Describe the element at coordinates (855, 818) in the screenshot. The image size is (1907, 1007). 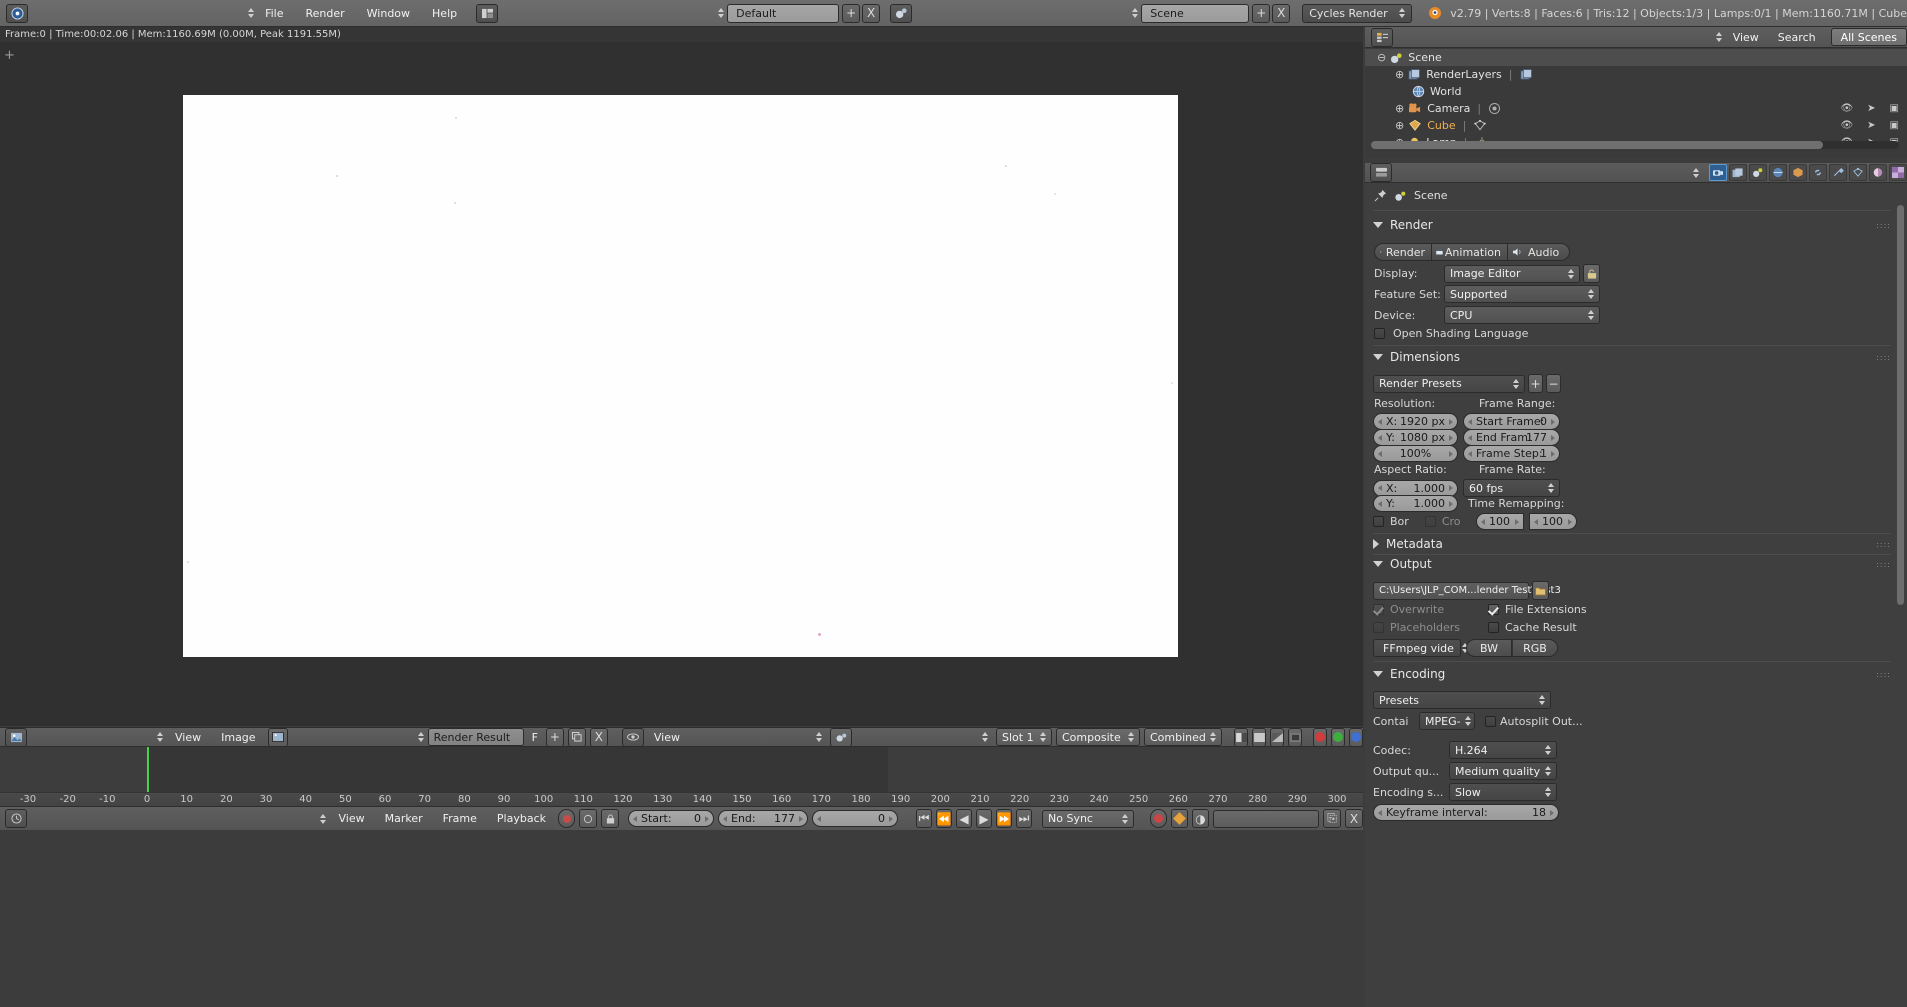
I see `current-frame-field: 0` at that location.